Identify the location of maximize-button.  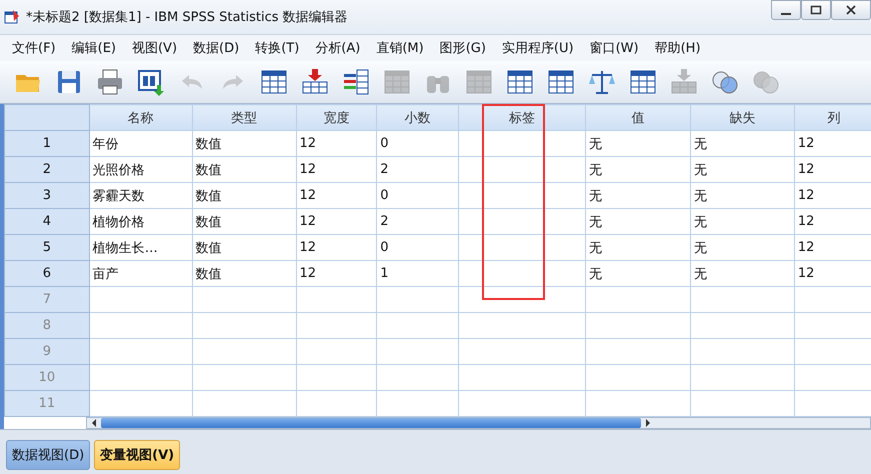
(816, 10).